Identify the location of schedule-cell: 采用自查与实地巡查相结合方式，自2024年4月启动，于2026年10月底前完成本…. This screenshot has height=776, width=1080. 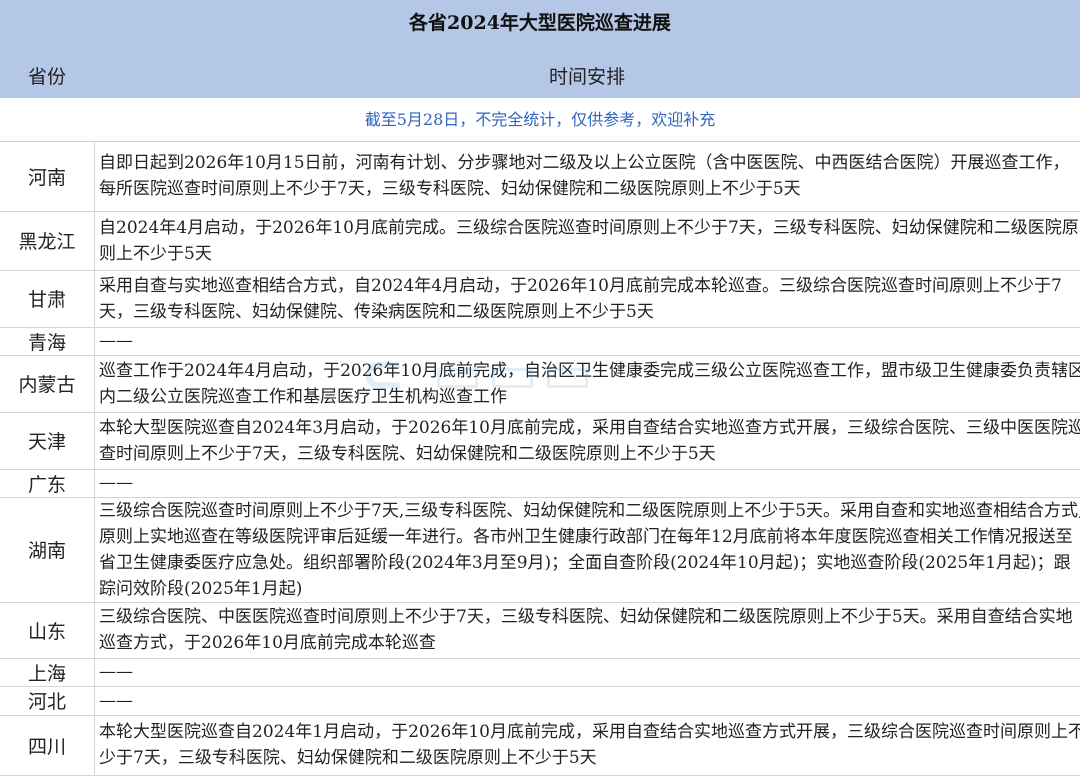
(587, 298).